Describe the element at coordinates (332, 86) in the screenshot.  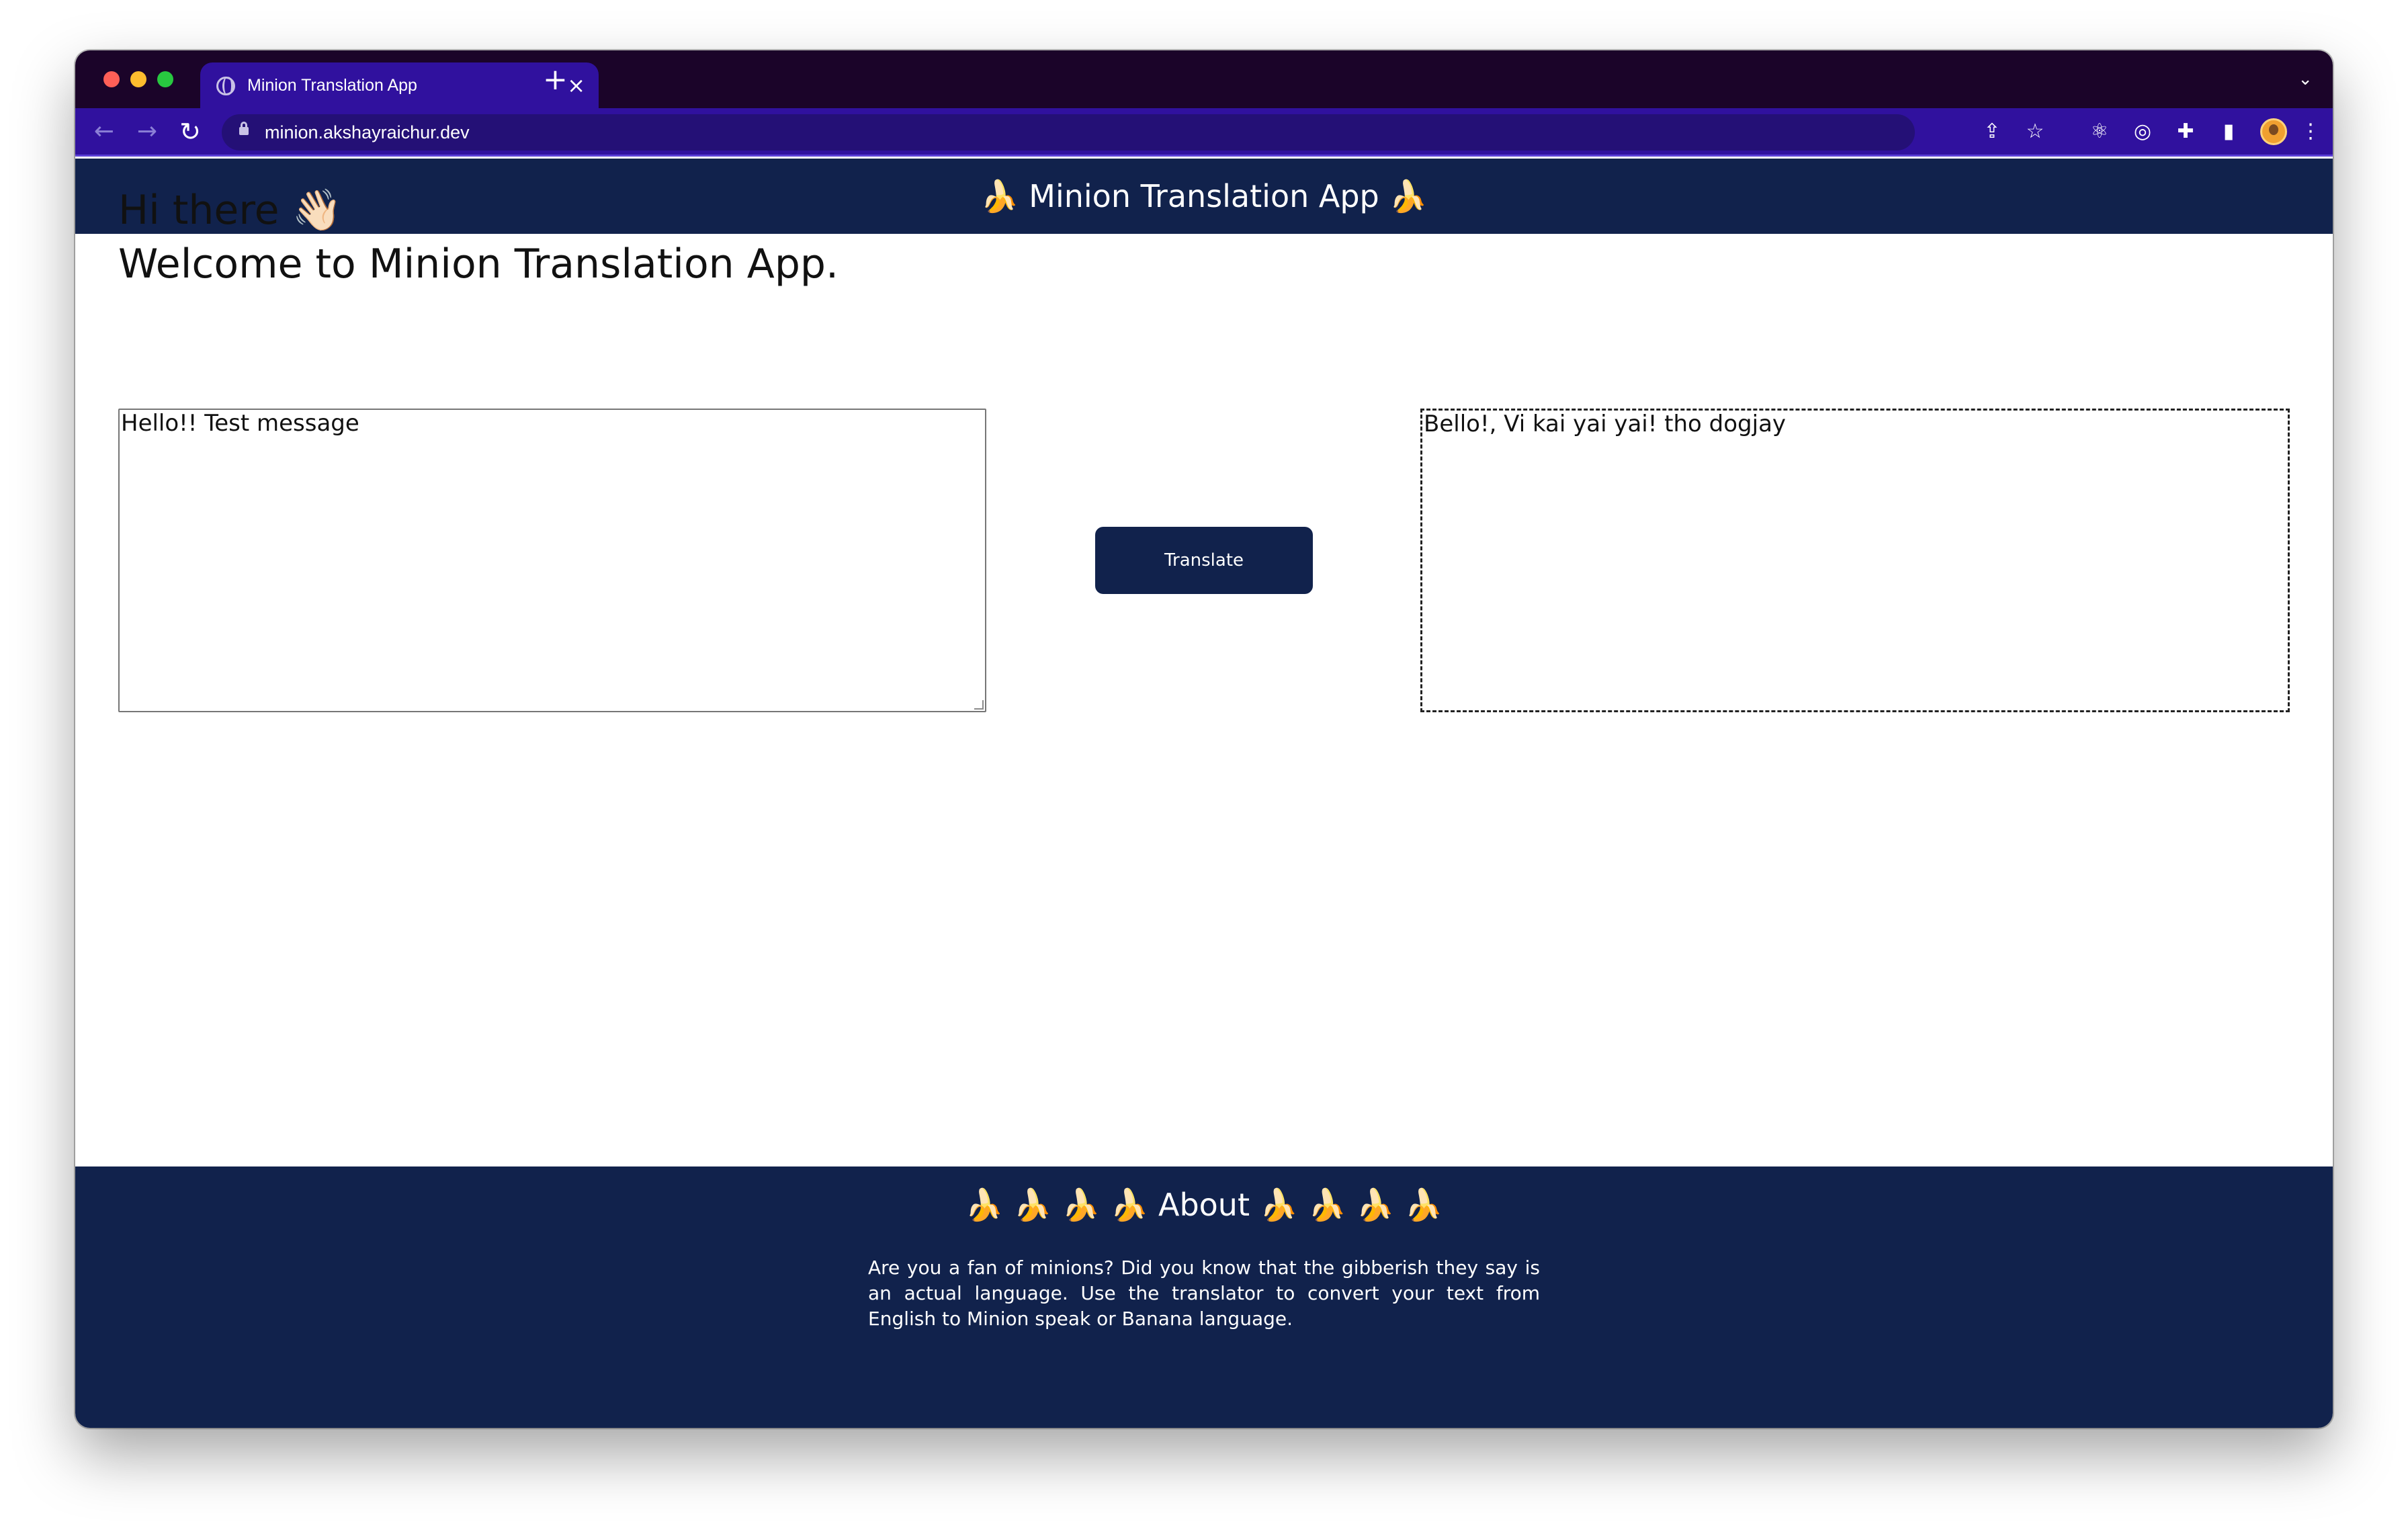
I see `tab-title: Minion Translation App` at that location.